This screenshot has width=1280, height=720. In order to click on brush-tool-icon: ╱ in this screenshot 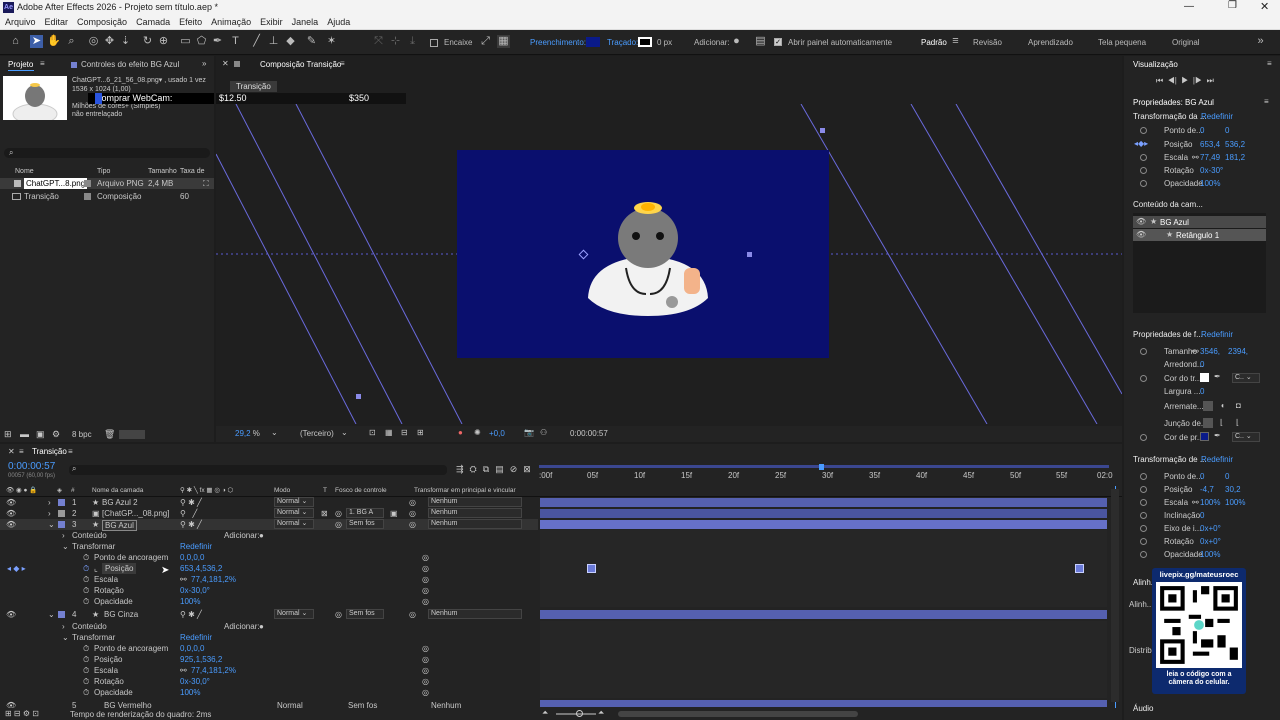, I will do `click(256, 41)`.